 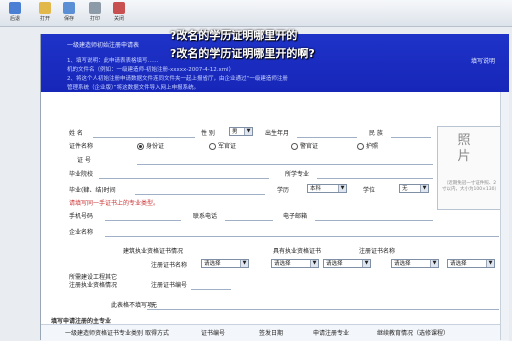 I want to click on close-button: 关闭, so click(x=119, y=13).